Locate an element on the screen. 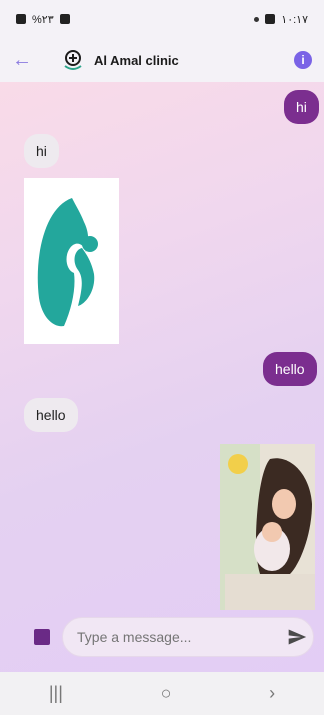  image-message-logo is located at coordinates (71, 261).